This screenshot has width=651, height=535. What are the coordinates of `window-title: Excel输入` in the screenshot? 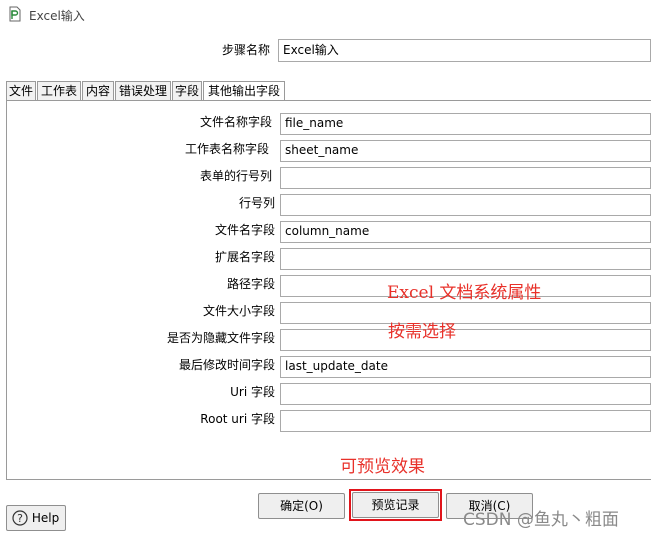 It's located at (57, 16).